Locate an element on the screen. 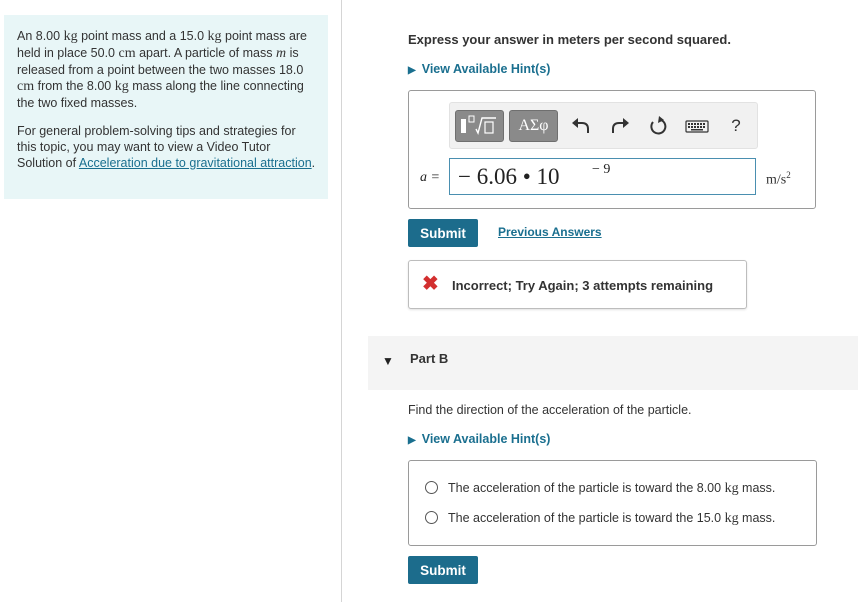  view-hints-link: ▶ View Available Hint(s) is located at coordinates (479, 69).